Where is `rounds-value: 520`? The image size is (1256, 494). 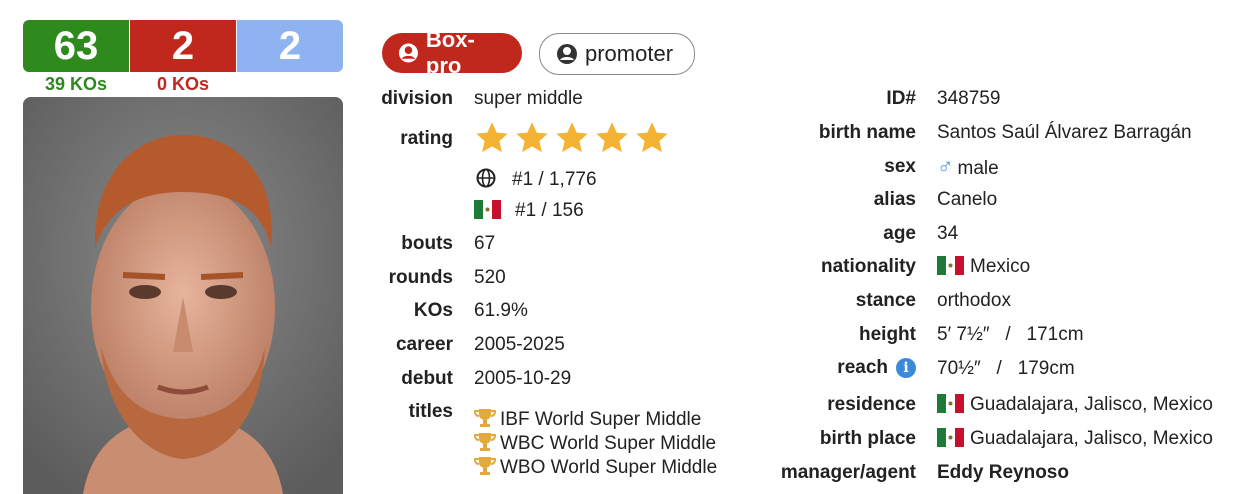 rounds-value: 520 is located at coordinates (490, 277).